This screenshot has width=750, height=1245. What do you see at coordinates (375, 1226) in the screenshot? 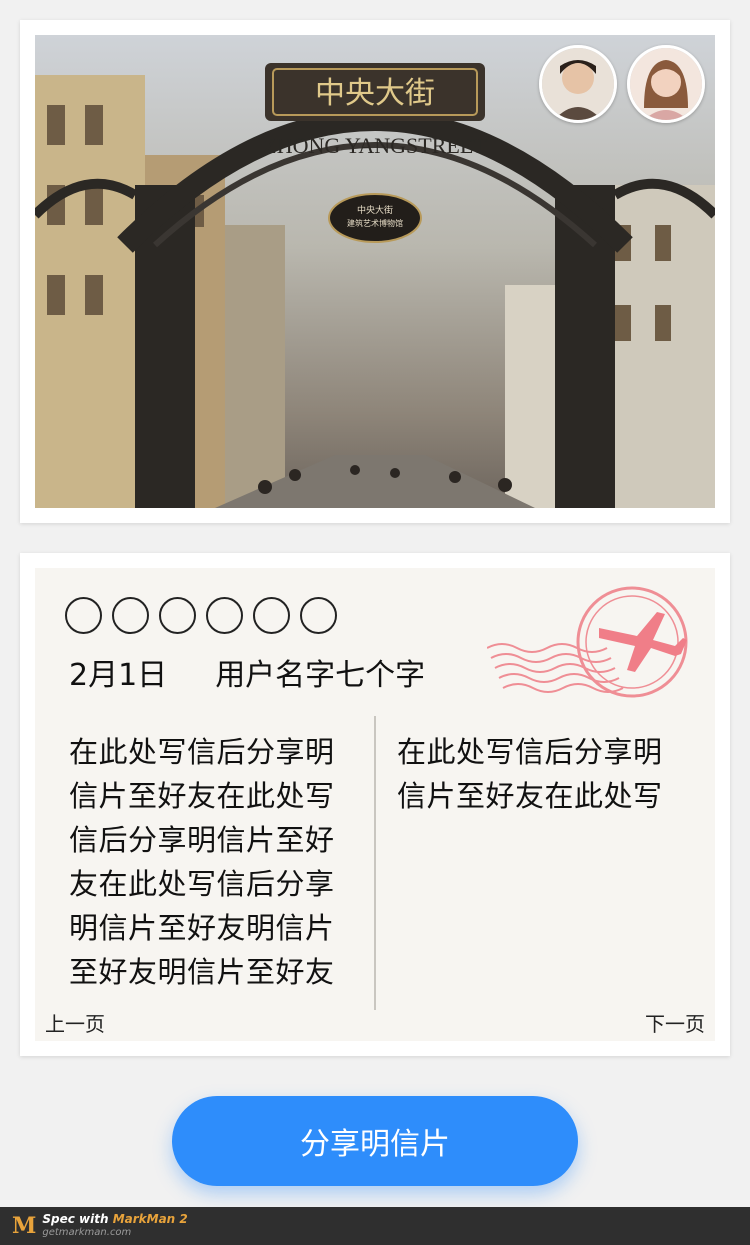
I see `markman-footer: M Spec with MarkMan 2 getmarkman.com` at bounding box center [375, 1226].